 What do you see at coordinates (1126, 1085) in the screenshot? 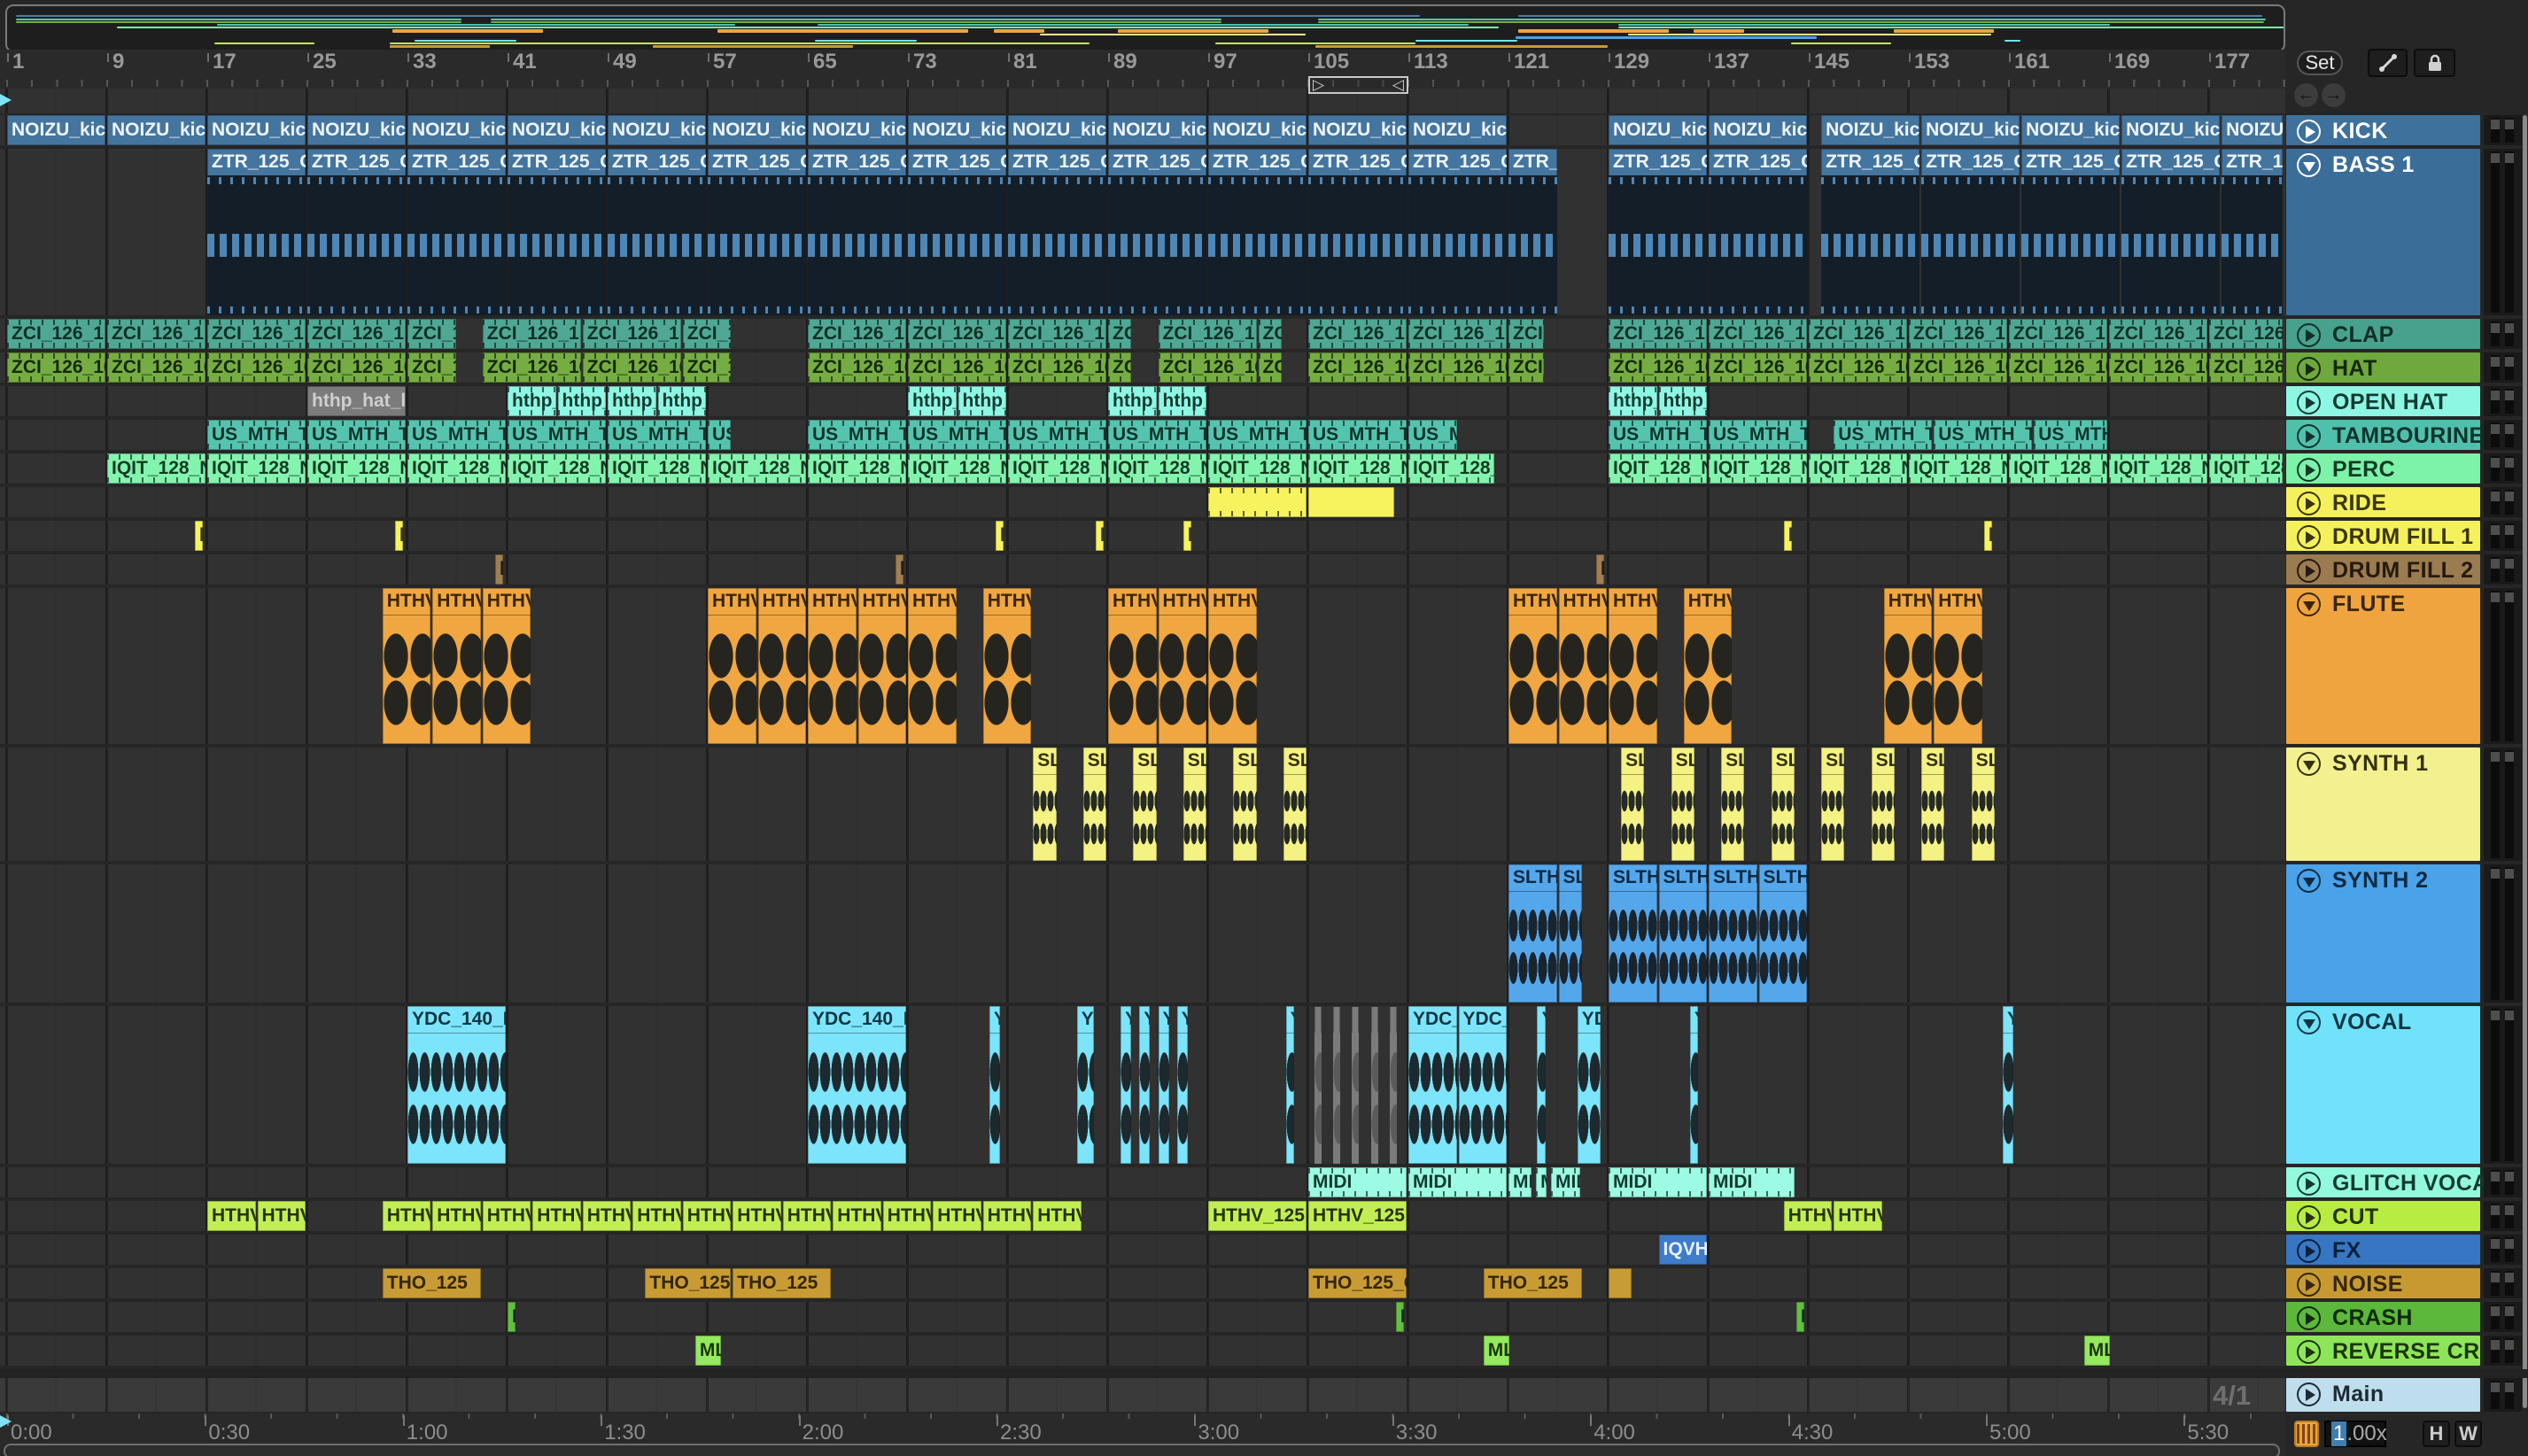
I see `clip: Y` at bounding box center [1126, 1085].